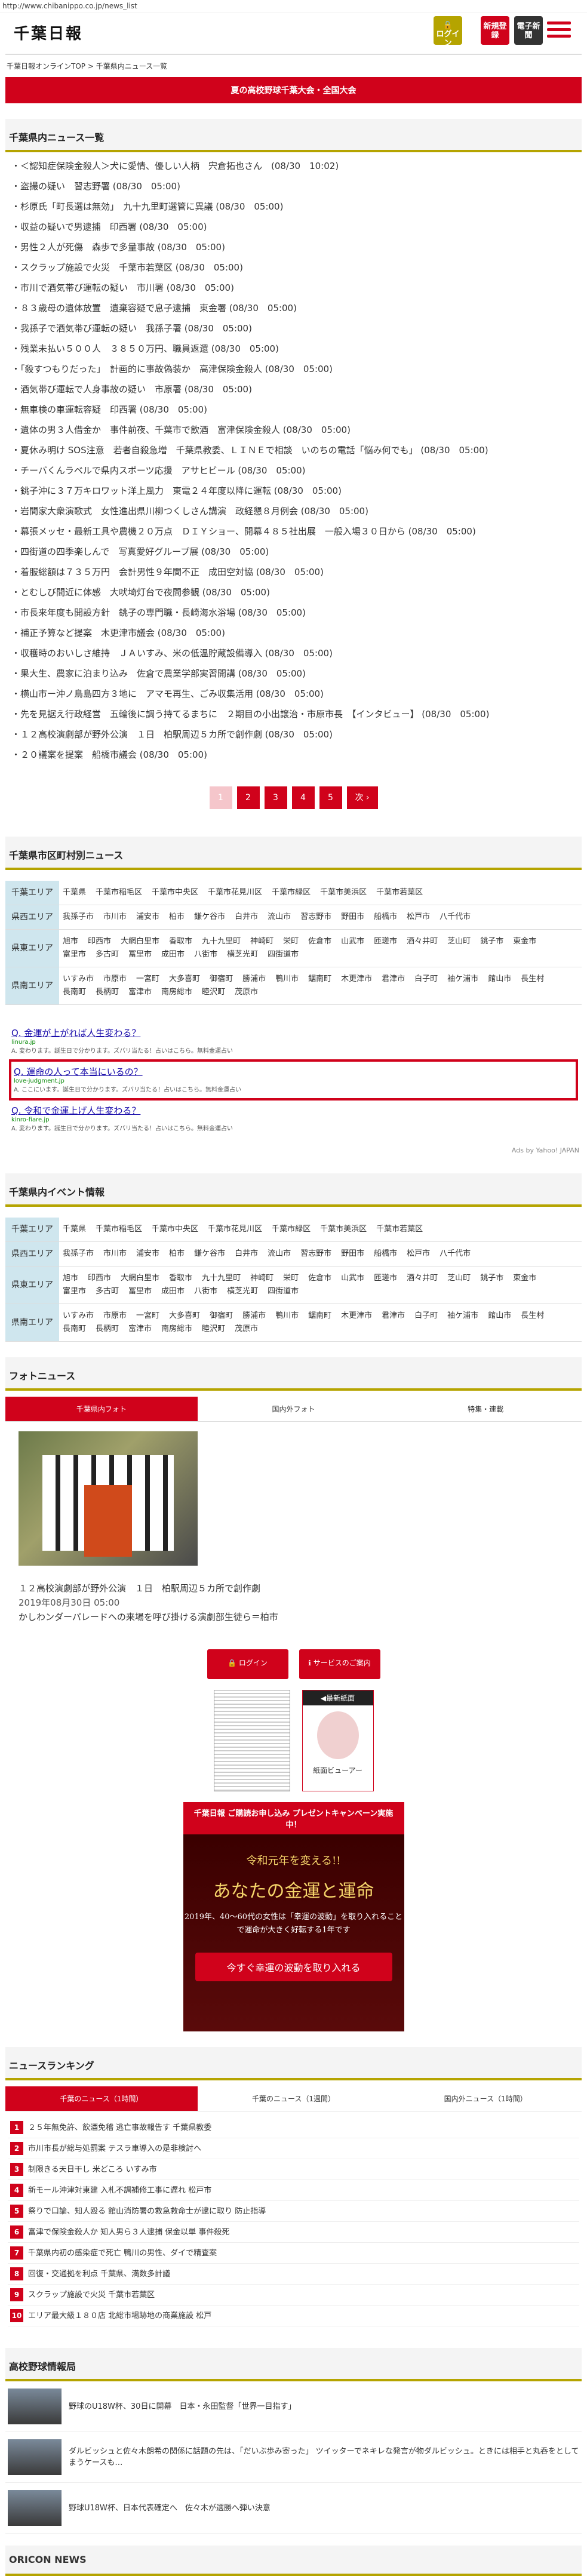 The image size is (587, 2576). I want to click on news-item: 果大生、農家に泊まり込み 佐倉で農業学部実習開講 (08/30 05:00), so click(293, 673).